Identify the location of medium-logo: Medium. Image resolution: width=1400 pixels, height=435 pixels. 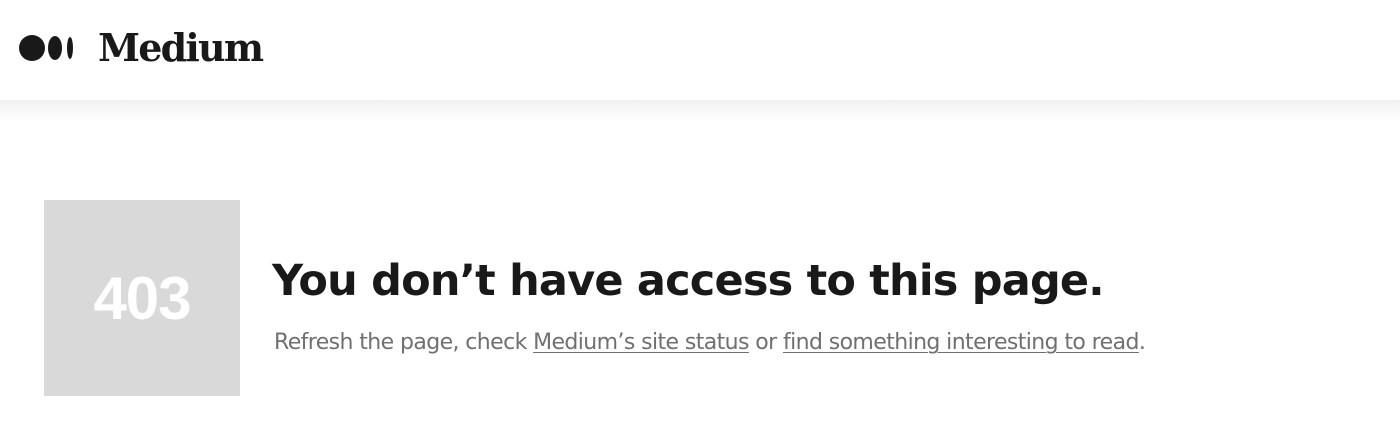
(141, 48).